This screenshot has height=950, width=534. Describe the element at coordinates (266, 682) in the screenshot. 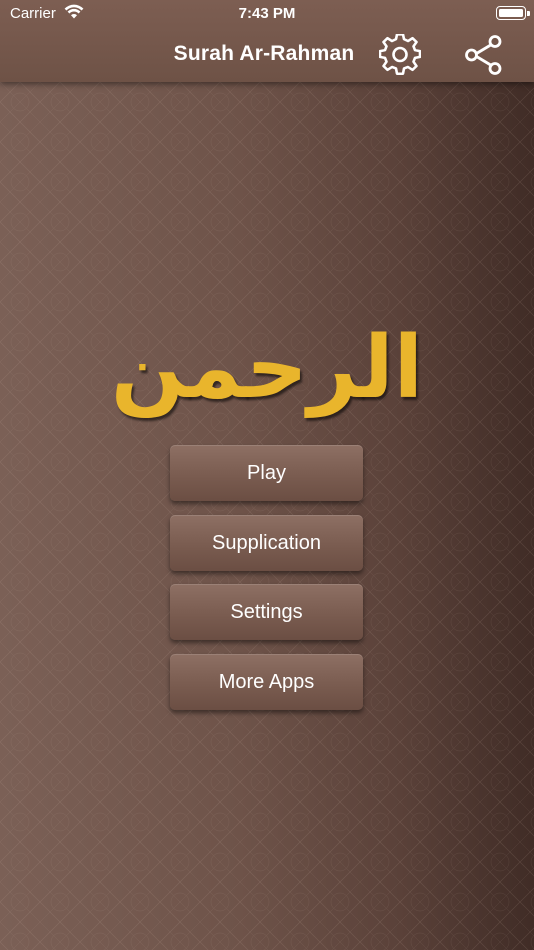

I see `more-apps-button: More Apps` at that location.